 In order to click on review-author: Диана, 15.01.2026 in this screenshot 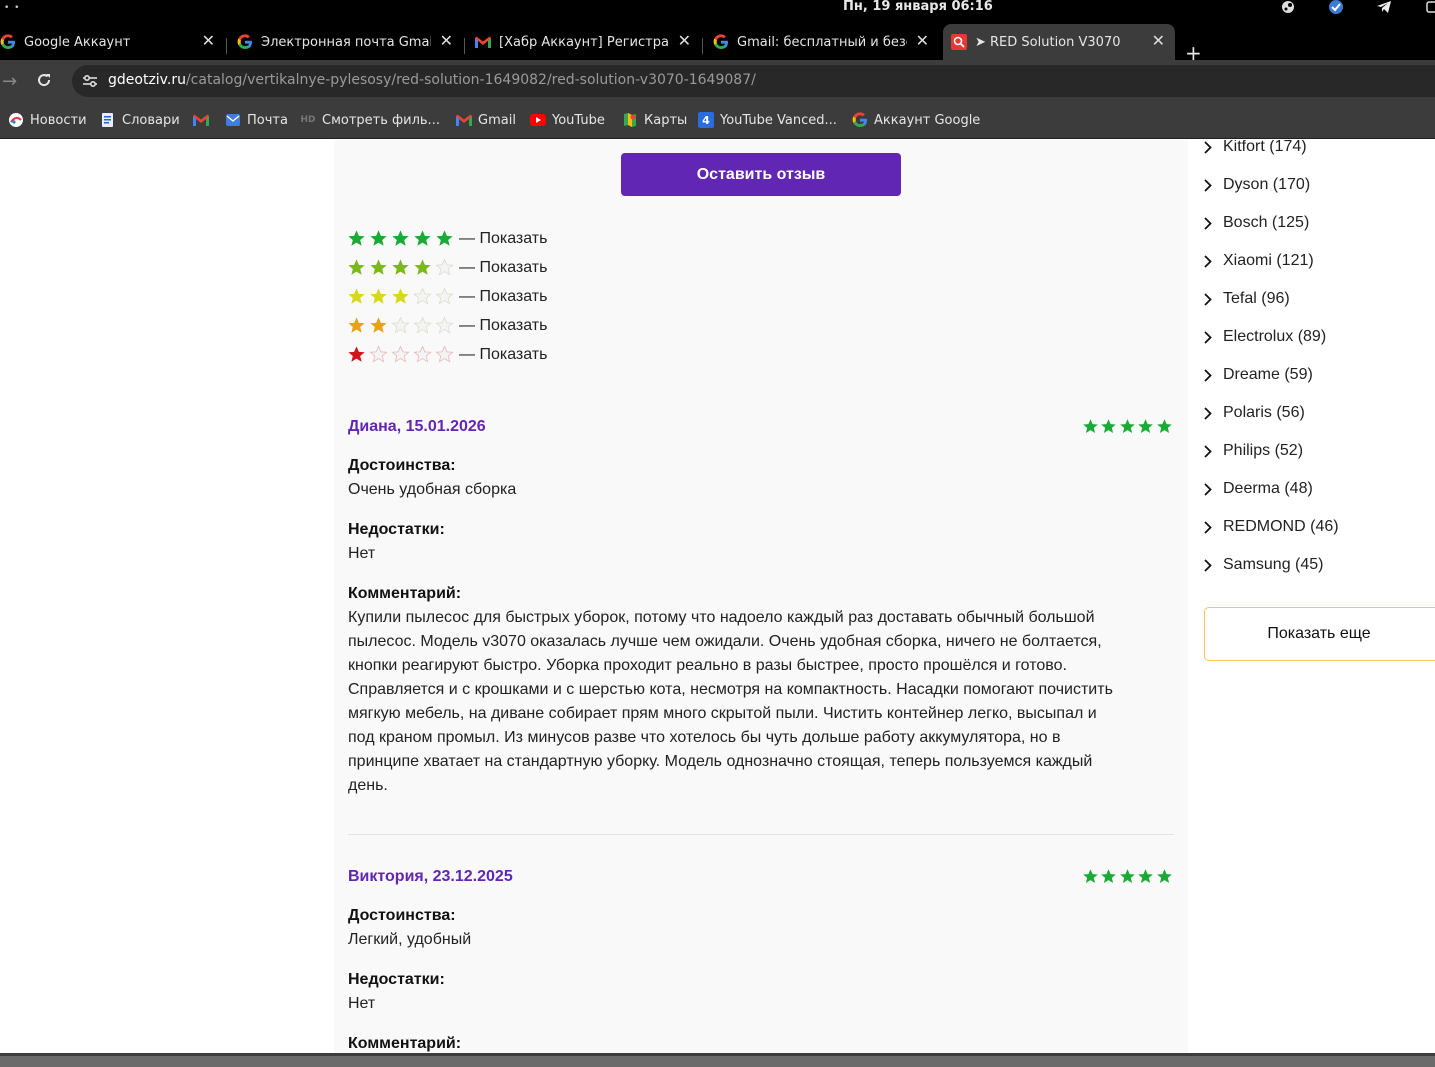, I will do `click(417, 426)`.